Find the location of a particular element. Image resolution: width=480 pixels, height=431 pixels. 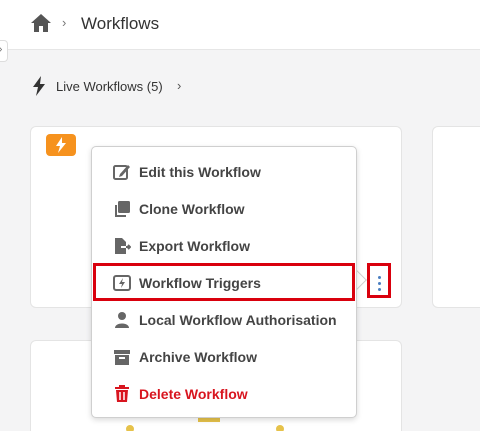

user-icon is located at coordinates (122, 320).